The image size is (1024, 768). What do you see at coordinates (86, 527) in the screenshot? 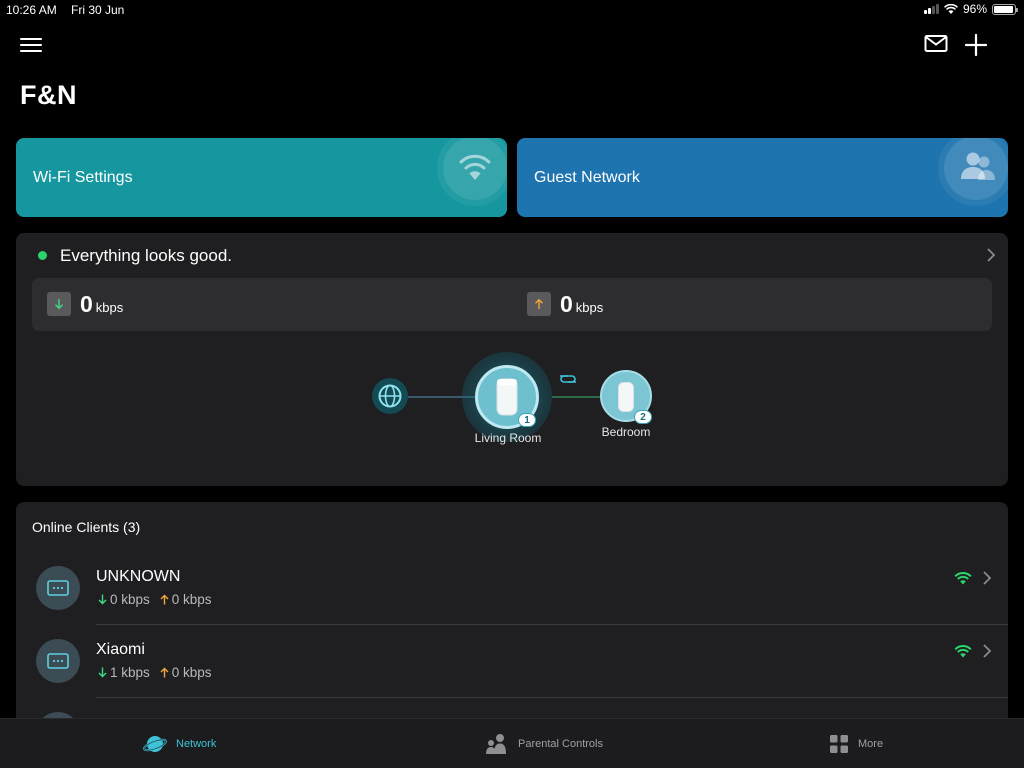
I see `online-clients-title: Online Clients (3)` at bounding box center [86, 527].